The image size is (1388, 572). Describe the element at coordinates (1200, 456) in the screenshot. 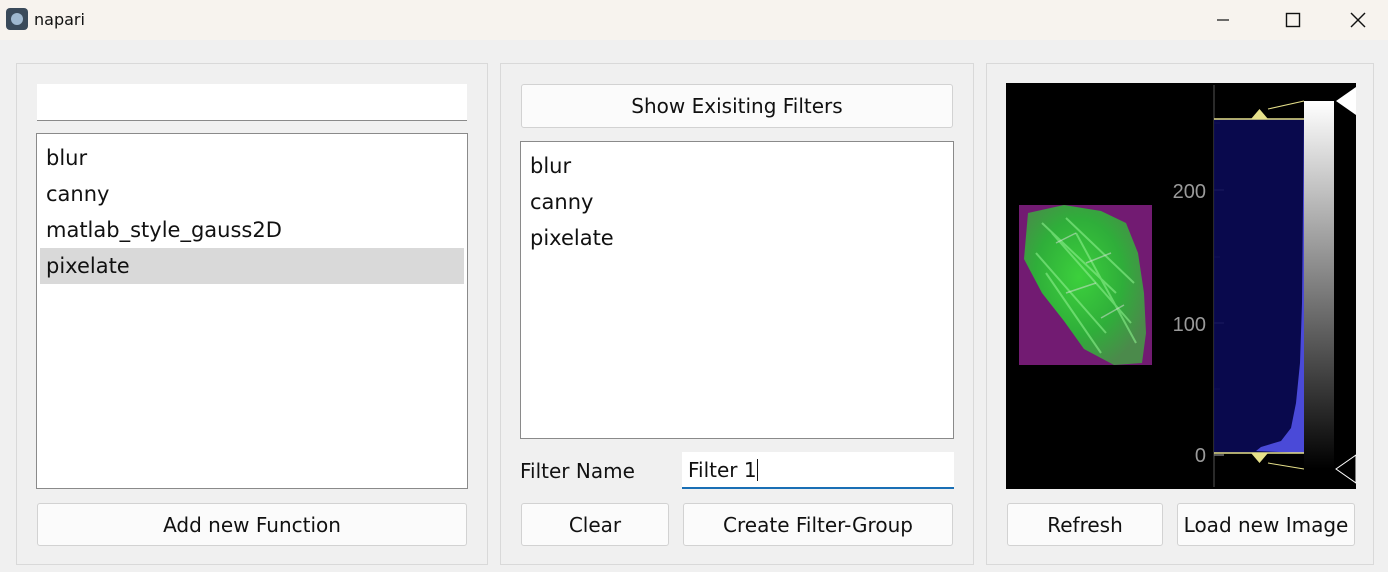

I see `histogram-tick-label: 0` at that location.